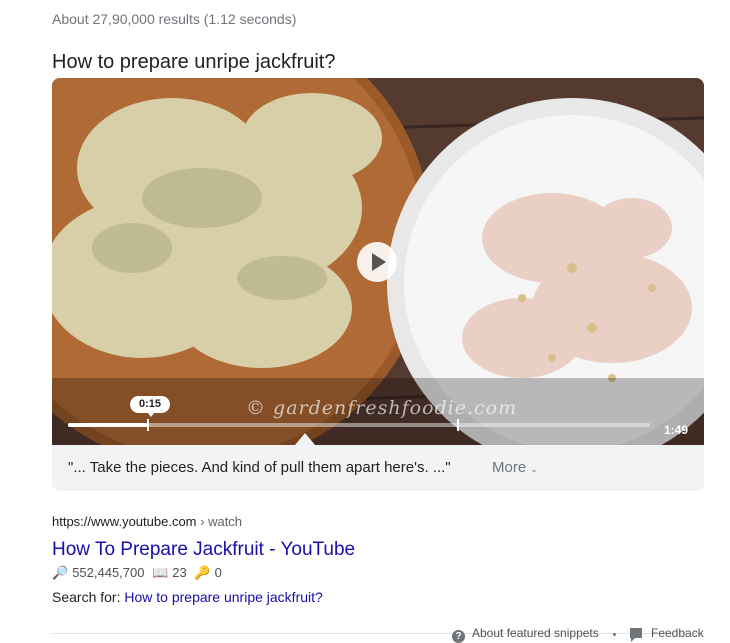 This screenshot has width=730, height=643. I want to click on result-meta: 🔎 552,445,700 📖 23 🔑 0, so click(139, 573).